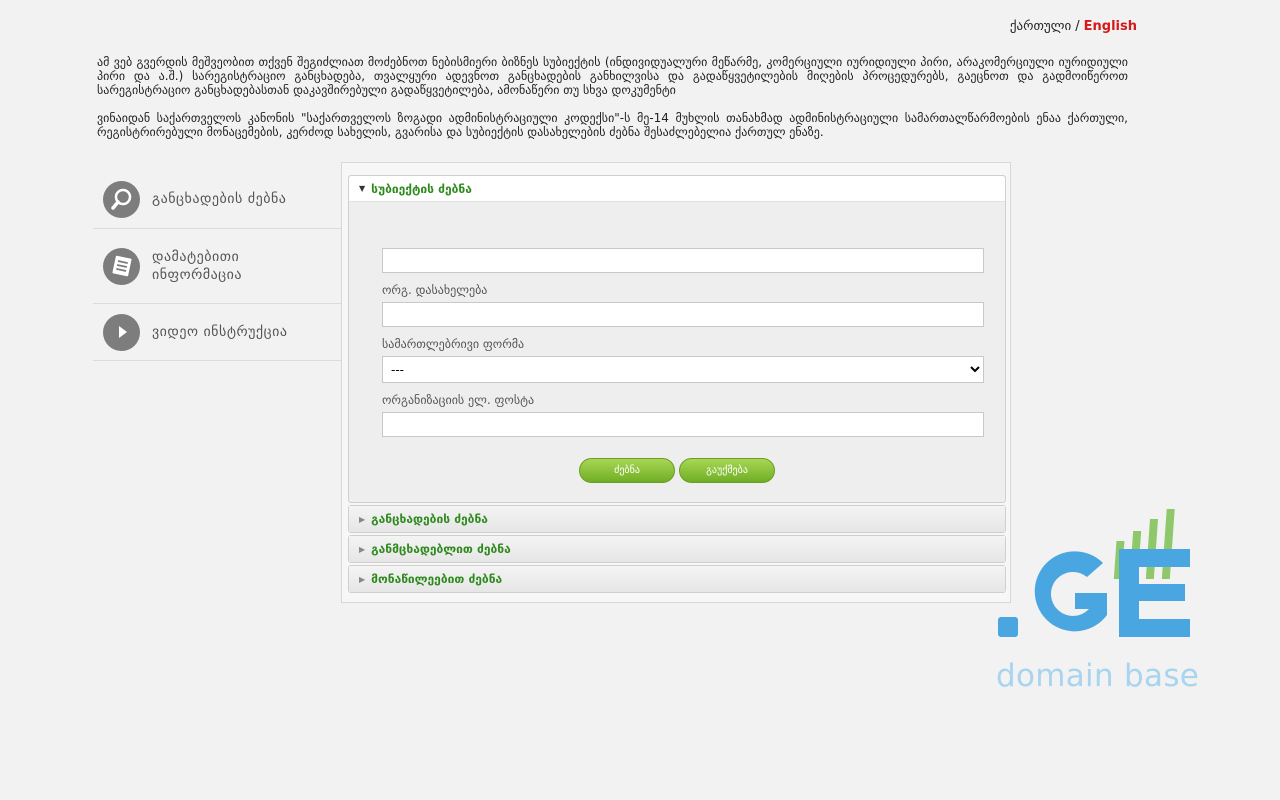  I want to click on accordion-header-participant-search: ▶ მონაწილეებით ძებნა, so click(677, 579).